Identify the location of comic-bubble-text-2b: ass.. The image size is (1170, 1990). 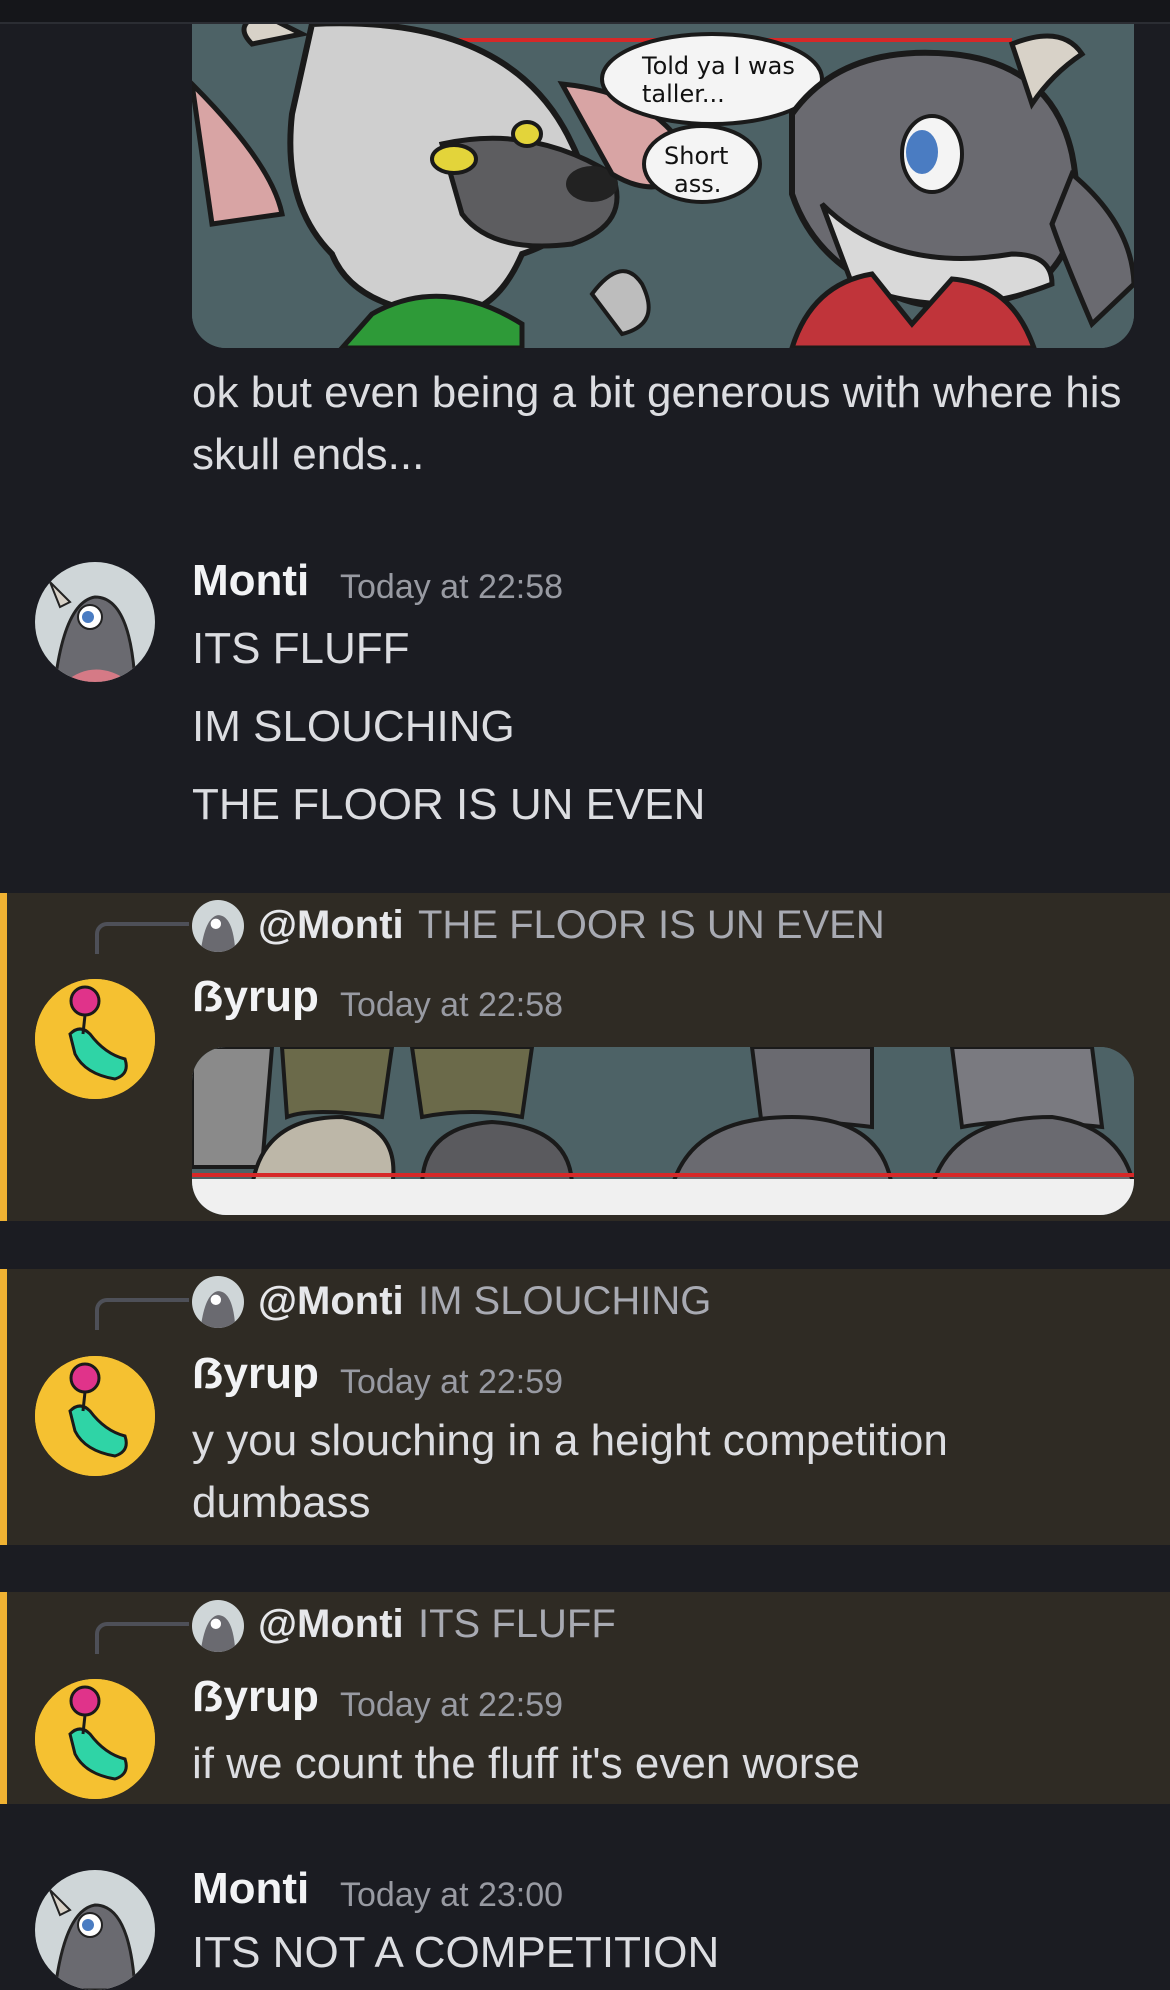
(697, 184).